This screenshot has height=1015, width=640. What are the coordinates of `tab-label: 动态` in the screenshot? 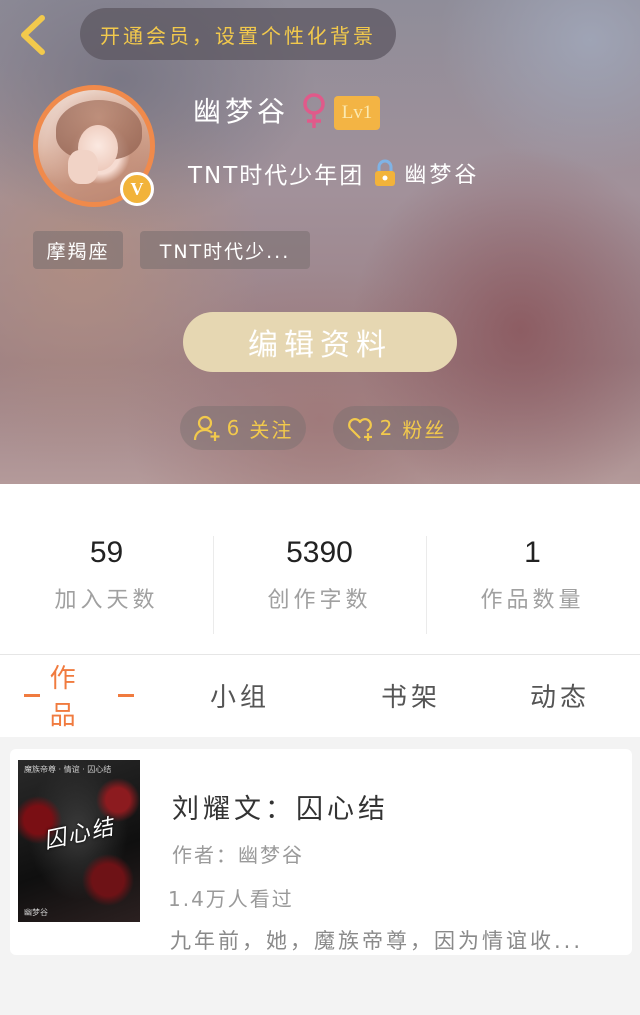 It's located at (559, 697).